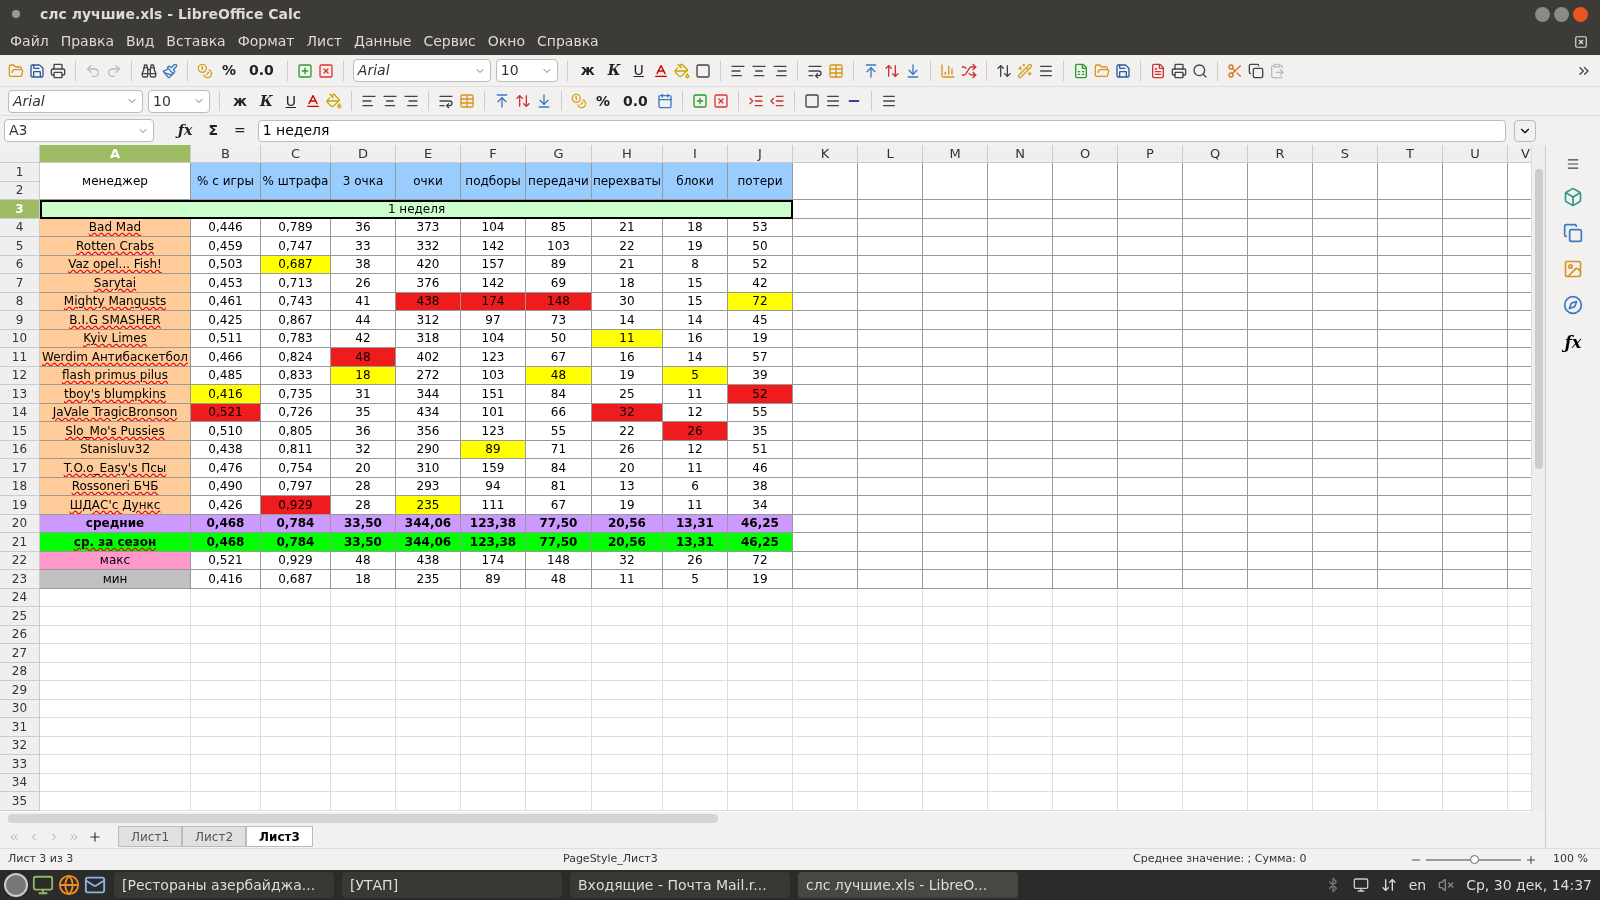  I want to click on functions-button: ƒx, so click(1573, 343).